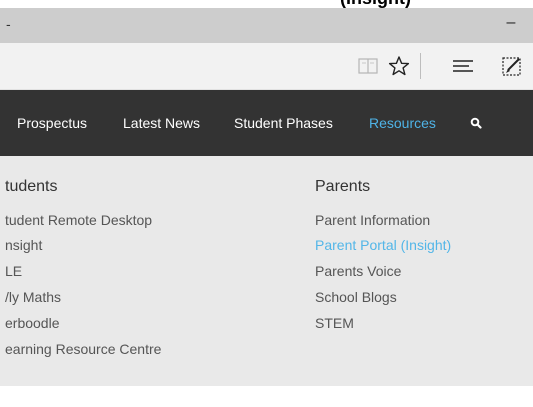  I want to click on parents-link-parents-voice: Parents Voice, so click(358, 271).